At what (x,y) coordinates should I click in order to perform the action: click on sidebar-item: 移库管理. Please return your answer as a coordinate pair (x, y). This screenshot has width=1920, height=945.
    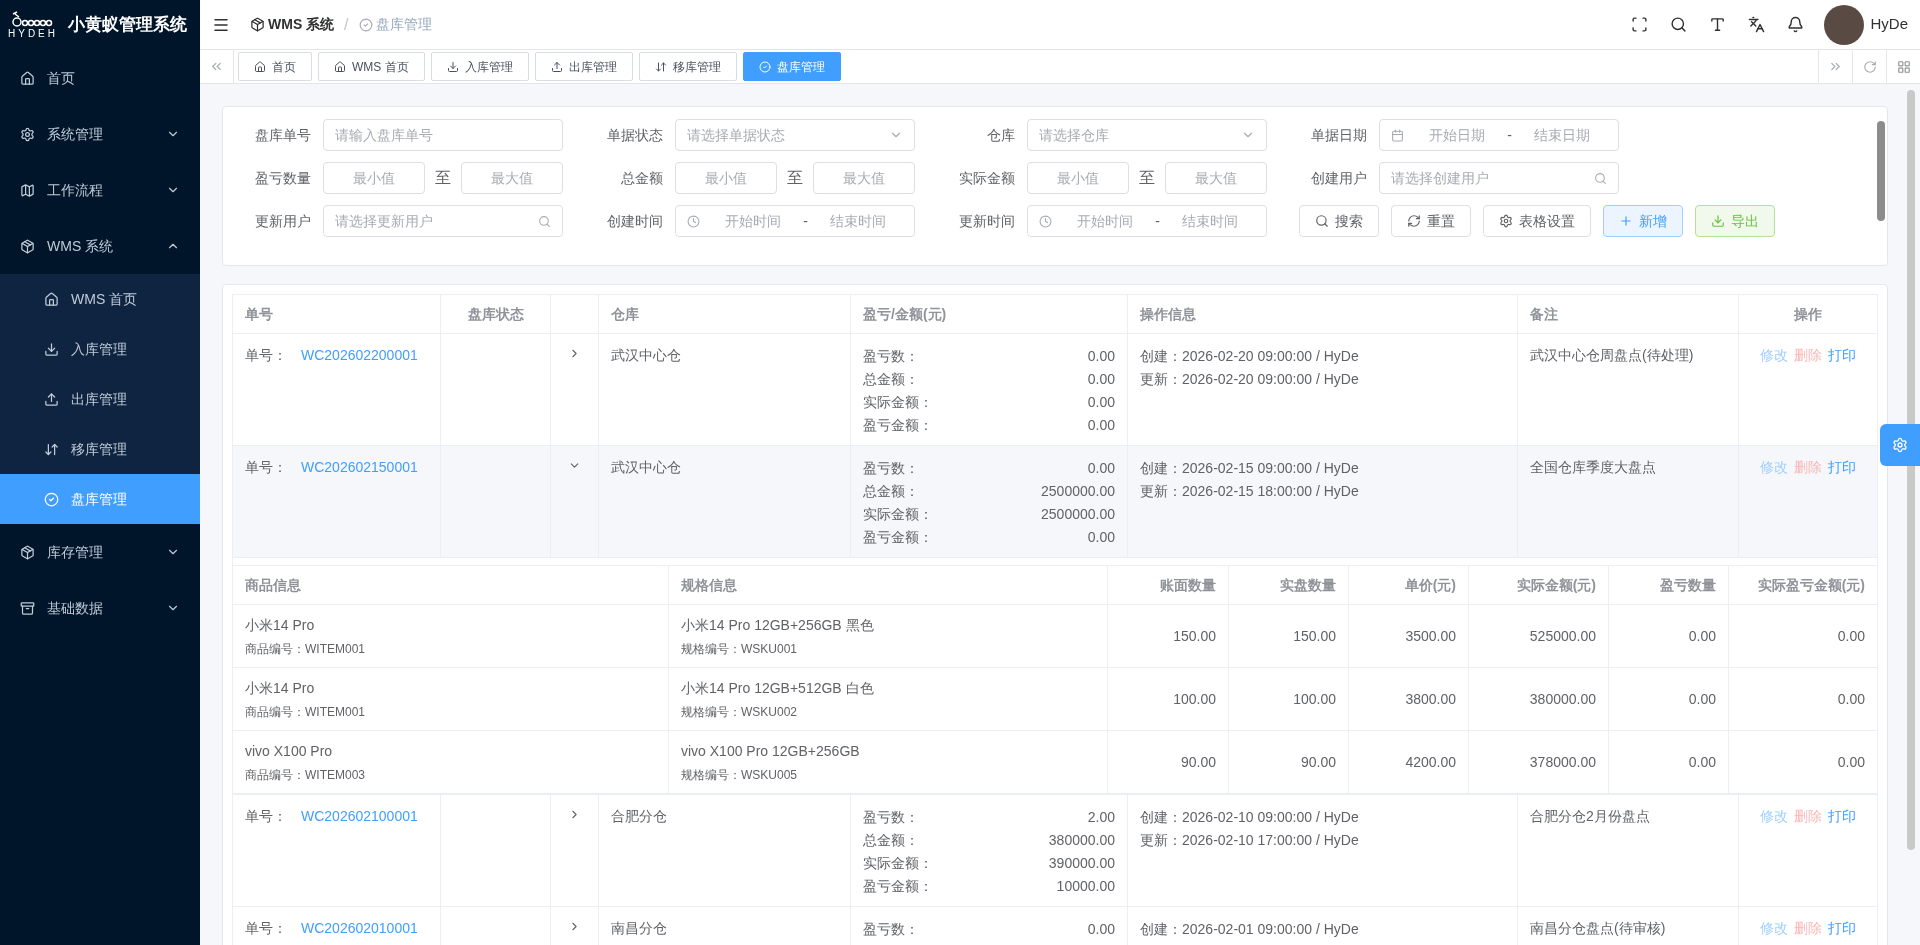
    Looking at the image, I should click on (100, 449).